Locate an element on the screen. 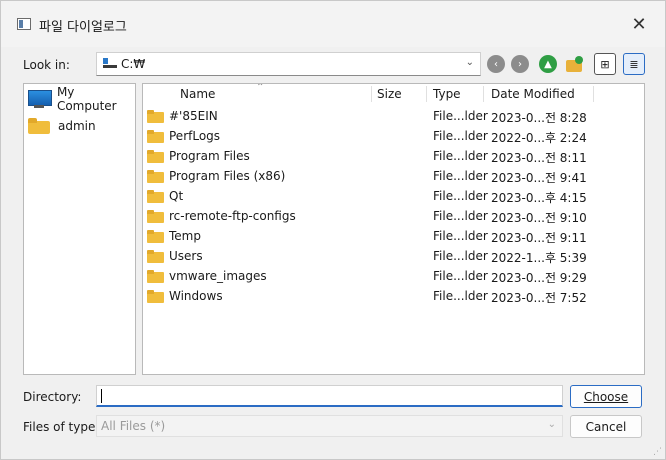 The height and width of the screenshot is (460, 666). sidebar-item-admin: admin is located at coordinates (81, 126).